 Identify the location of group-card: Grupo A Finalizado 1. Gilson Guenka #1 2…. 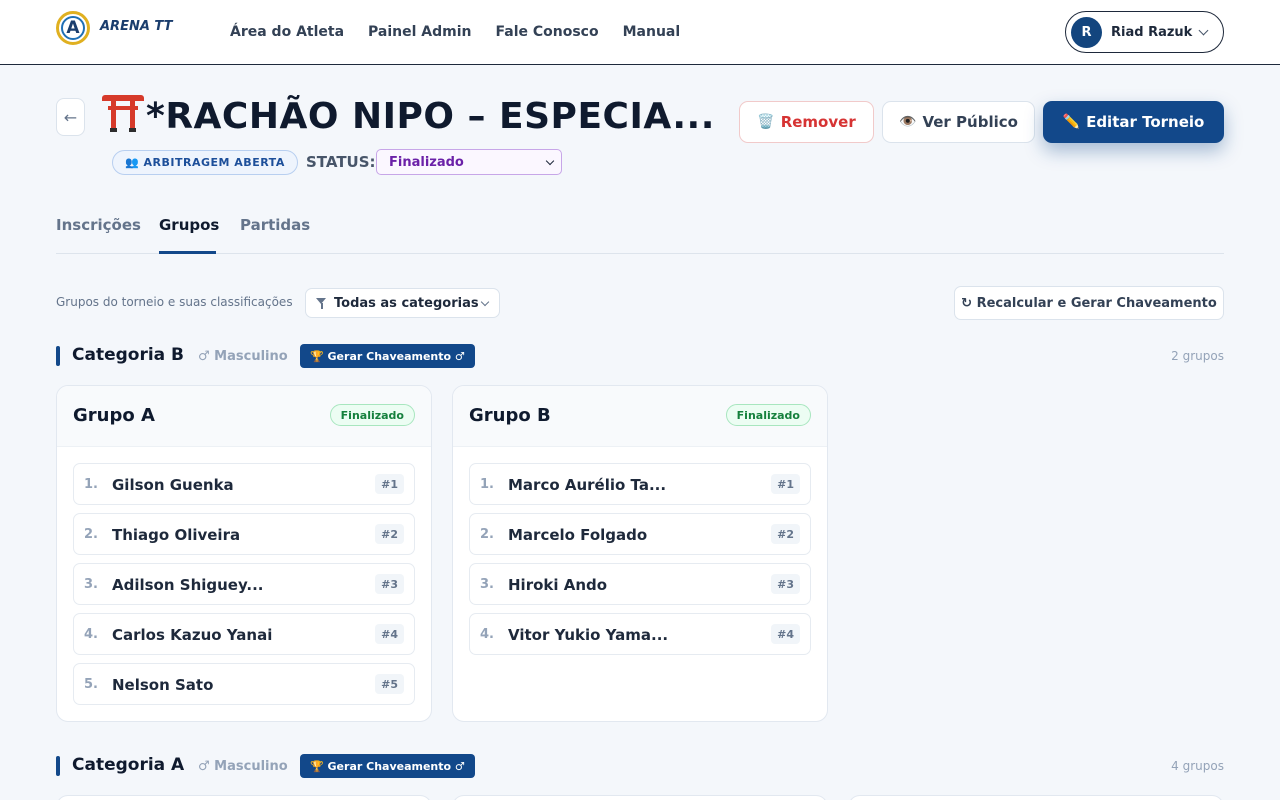
(244, 553).